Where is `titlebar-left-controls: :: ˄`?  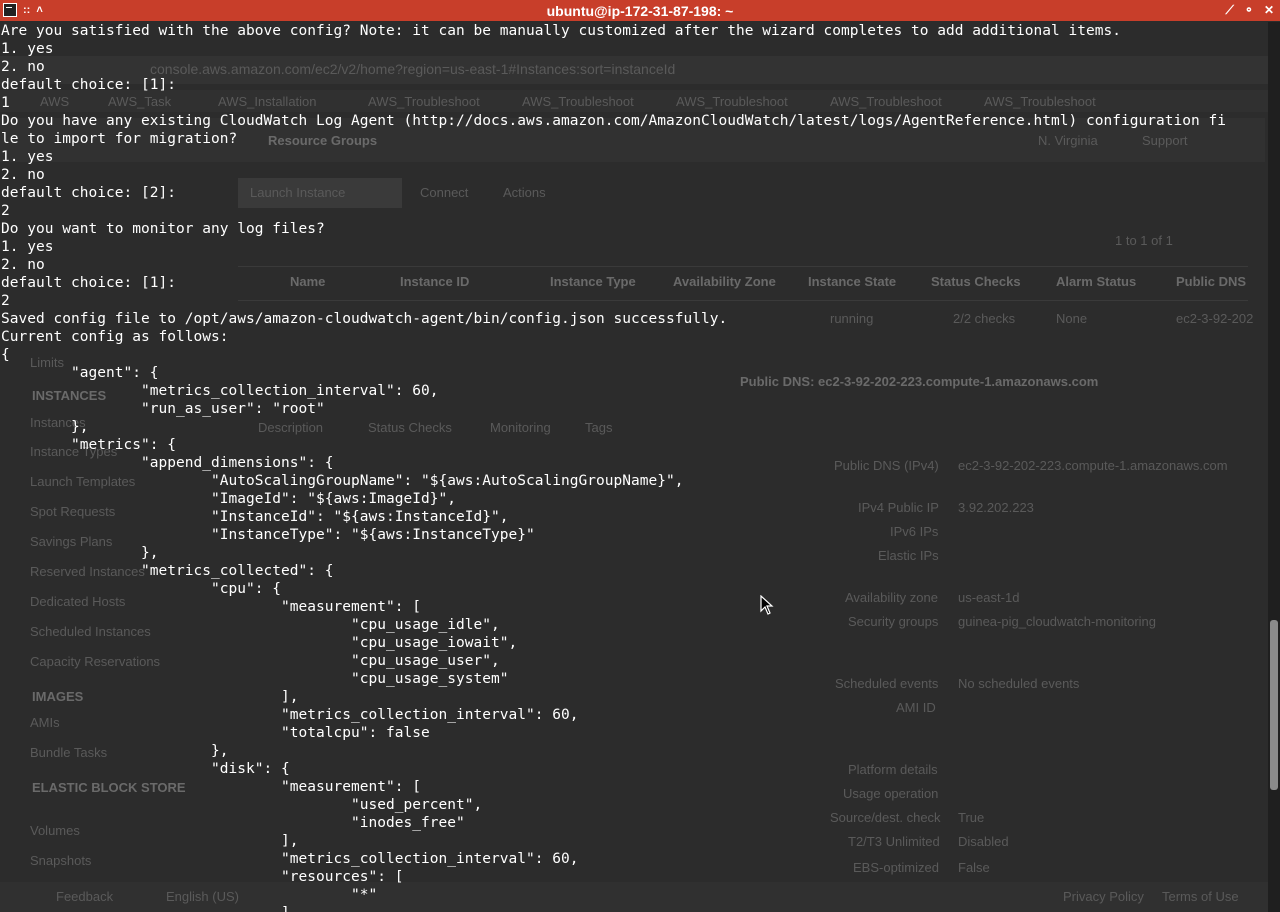 titlebar-left-controls: :: ˄ is located at coordinates (23, 10).